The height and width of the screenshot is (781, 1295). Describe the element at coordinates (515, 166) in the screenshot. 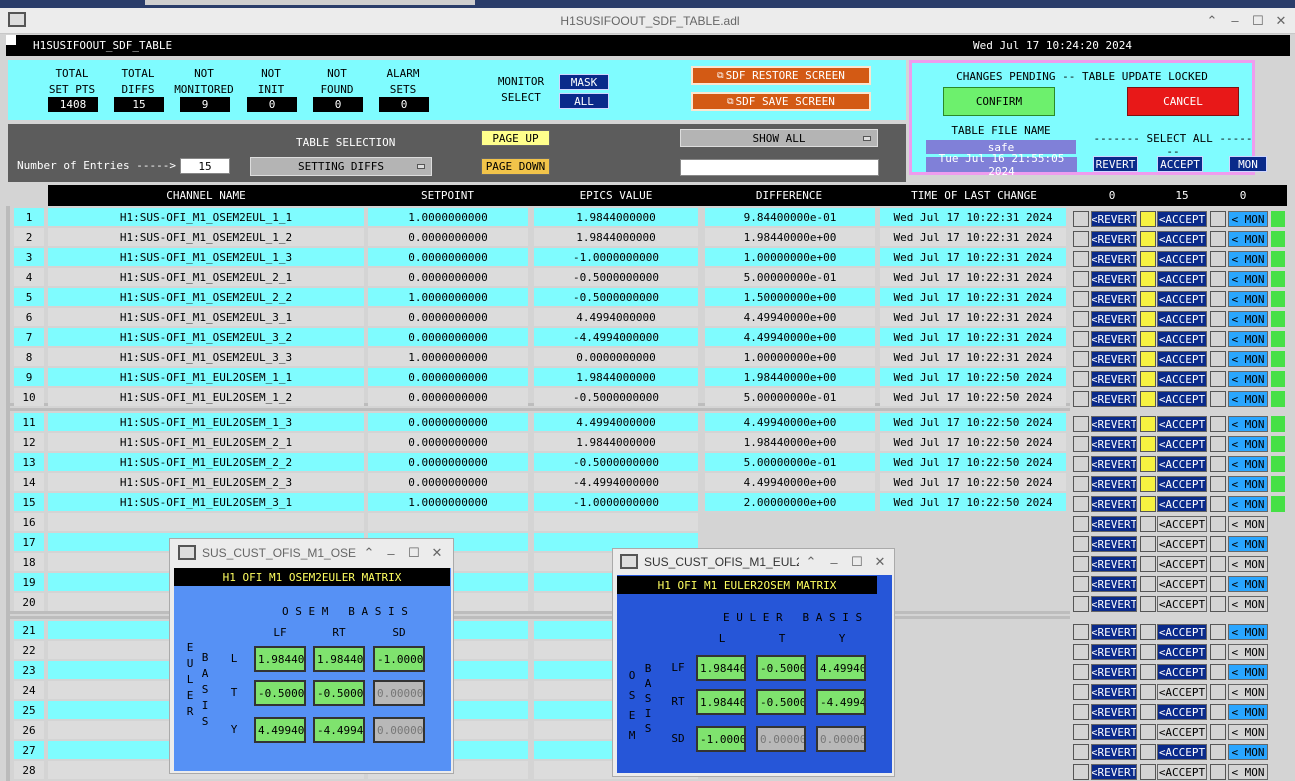

I see `page-down-button: PAGE DOWN` at that location.